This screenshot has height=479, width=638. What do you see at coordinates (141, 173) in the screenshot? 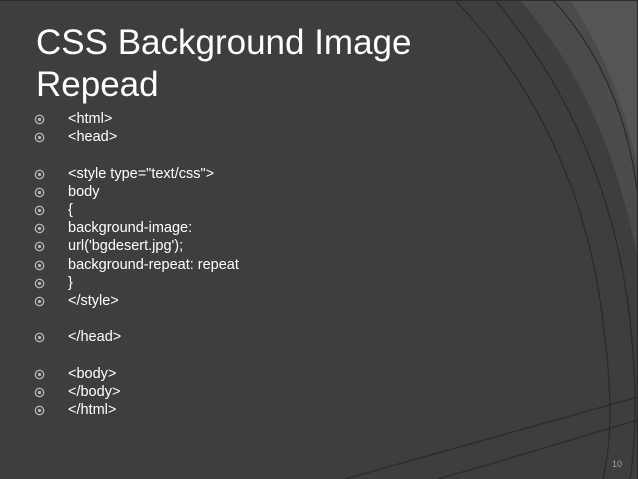
I see `bullet-text: <style type="text/css">` at bounding box center [141, 173].